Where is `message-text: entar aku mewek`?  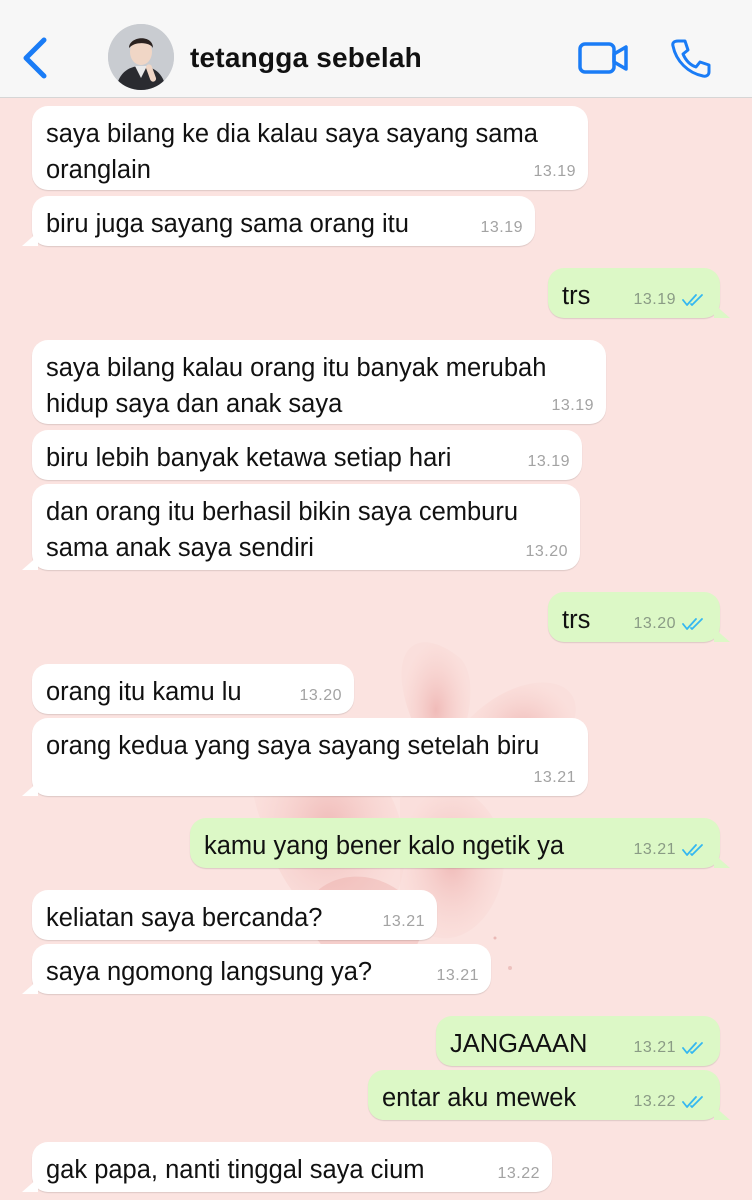
message-text: entar aku mewek is located at coordinates (479, 1098).